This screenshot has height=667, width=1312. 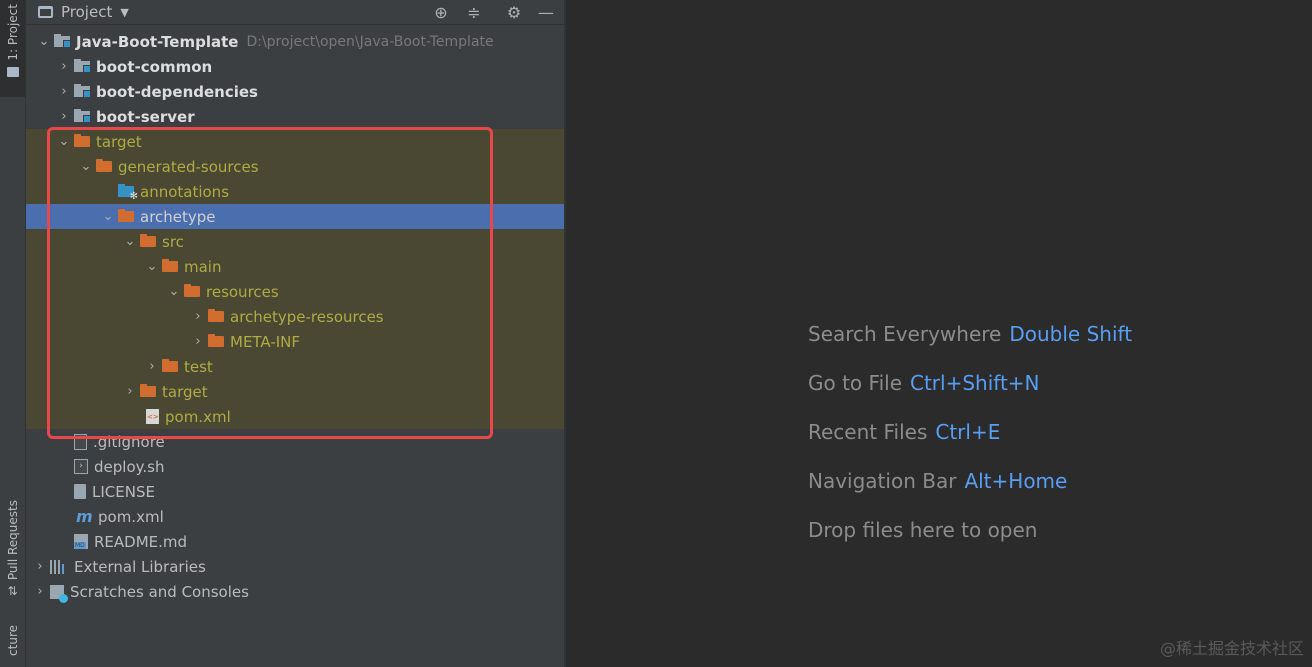 I want to click on hint-shortcut: Ctrl+E, so click(x=968, y=432).